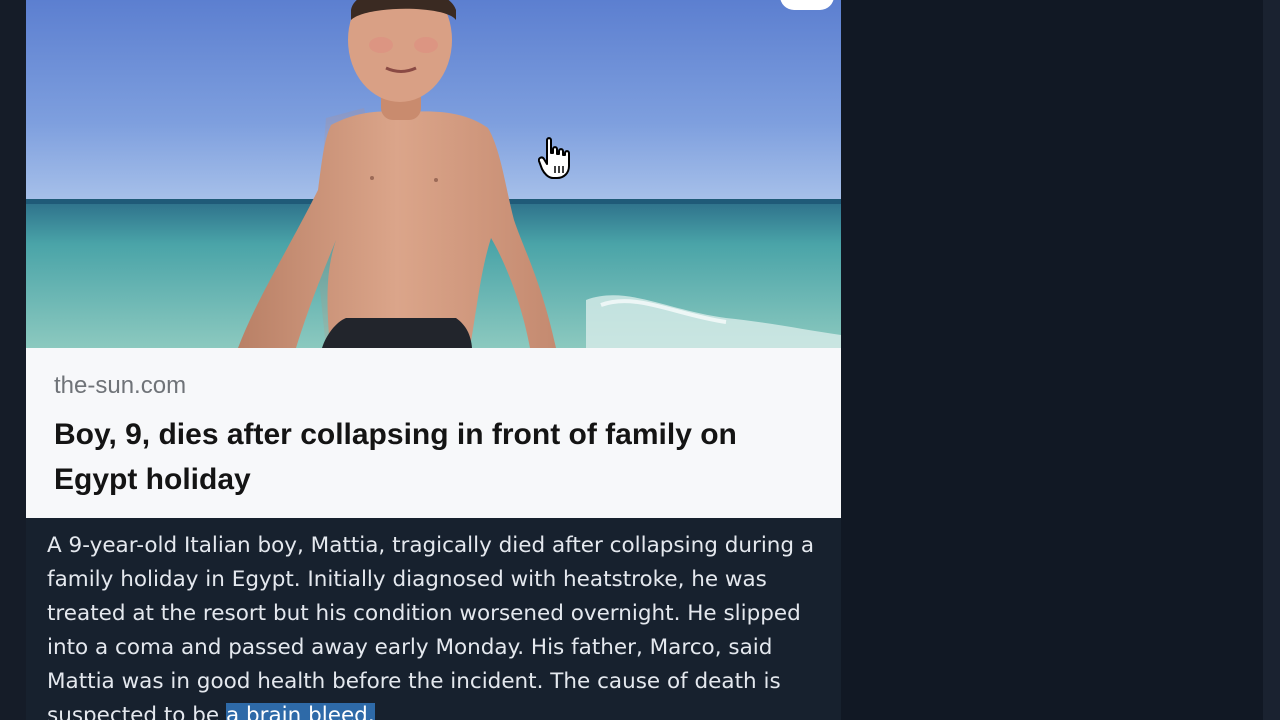 Image resolution: width=1280 pixels, height=720 pixels. What do you see at coordinates (13, 360) in the screenshot?
I see `left-gutter` at bounding box center [13, 360].